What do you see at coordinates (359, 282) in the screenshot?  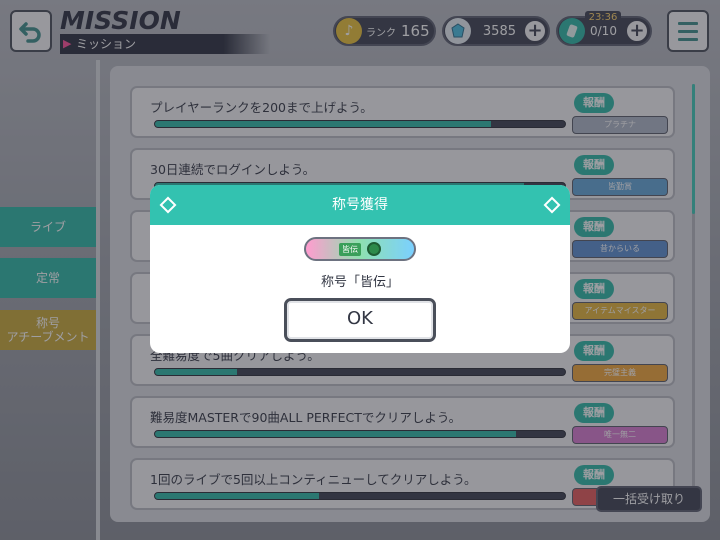 I see `dialog-message: 称号「皆伝」` at bounding box center [359, 282].